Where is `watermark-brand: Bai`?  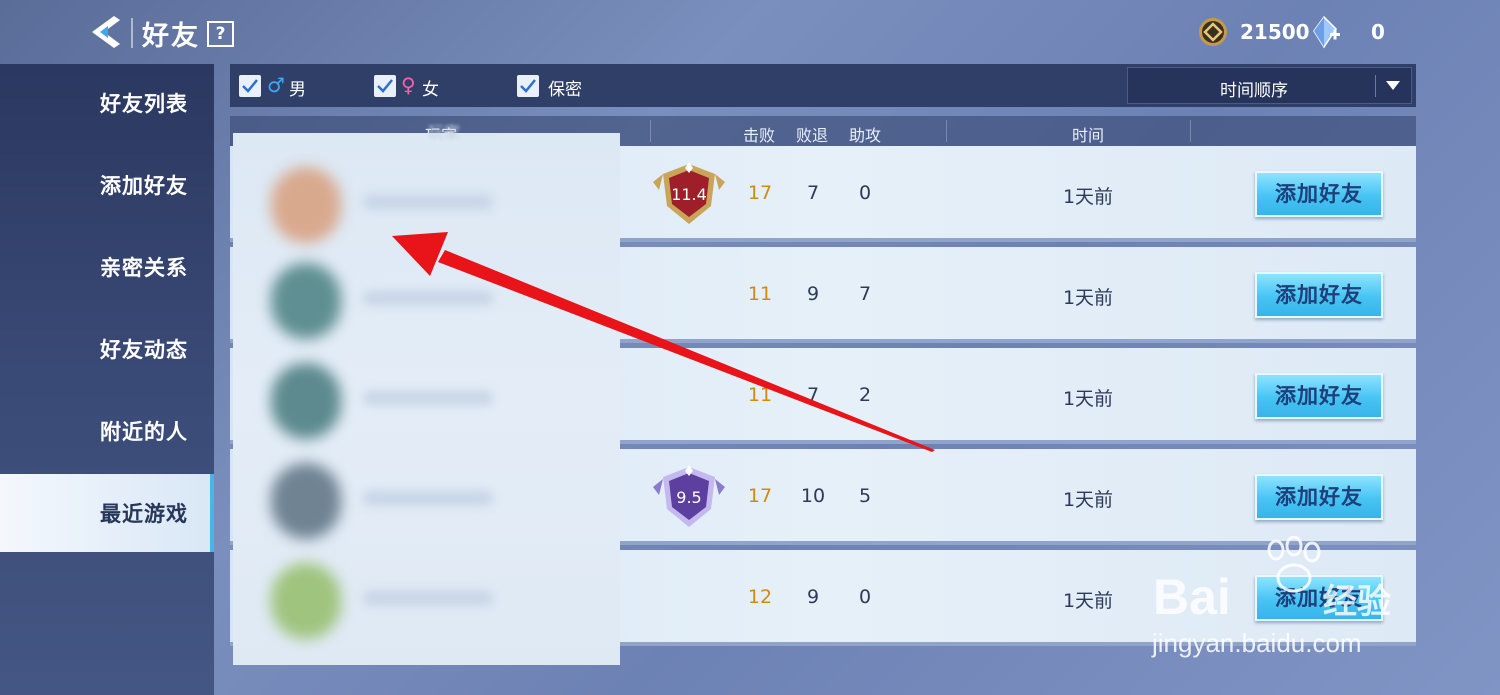
watermark-brand: Bai is located at coordinates (1192, 597).